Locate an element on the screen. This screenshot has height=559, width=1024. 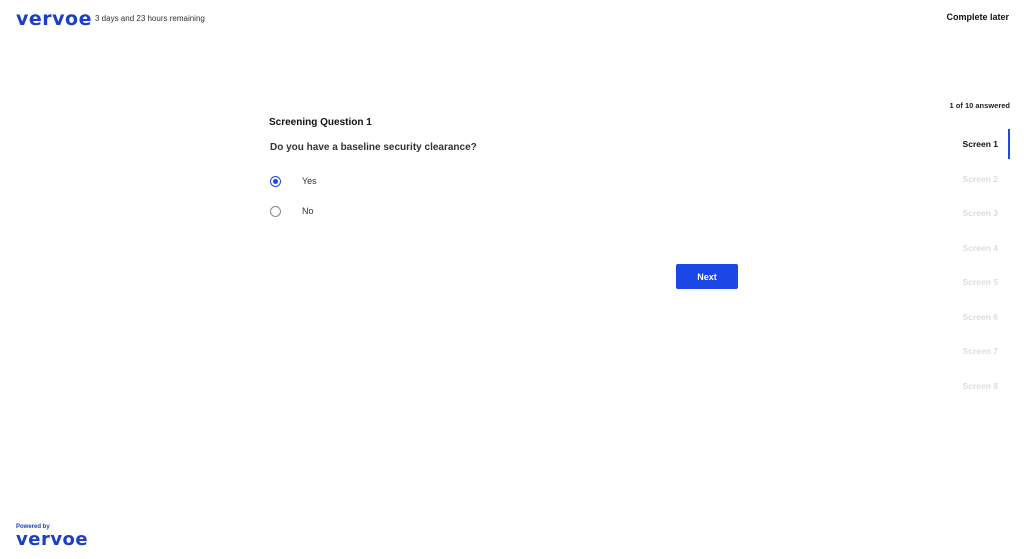
answered-progress: 1 of 10 answered is located at coordinates (979, 105).